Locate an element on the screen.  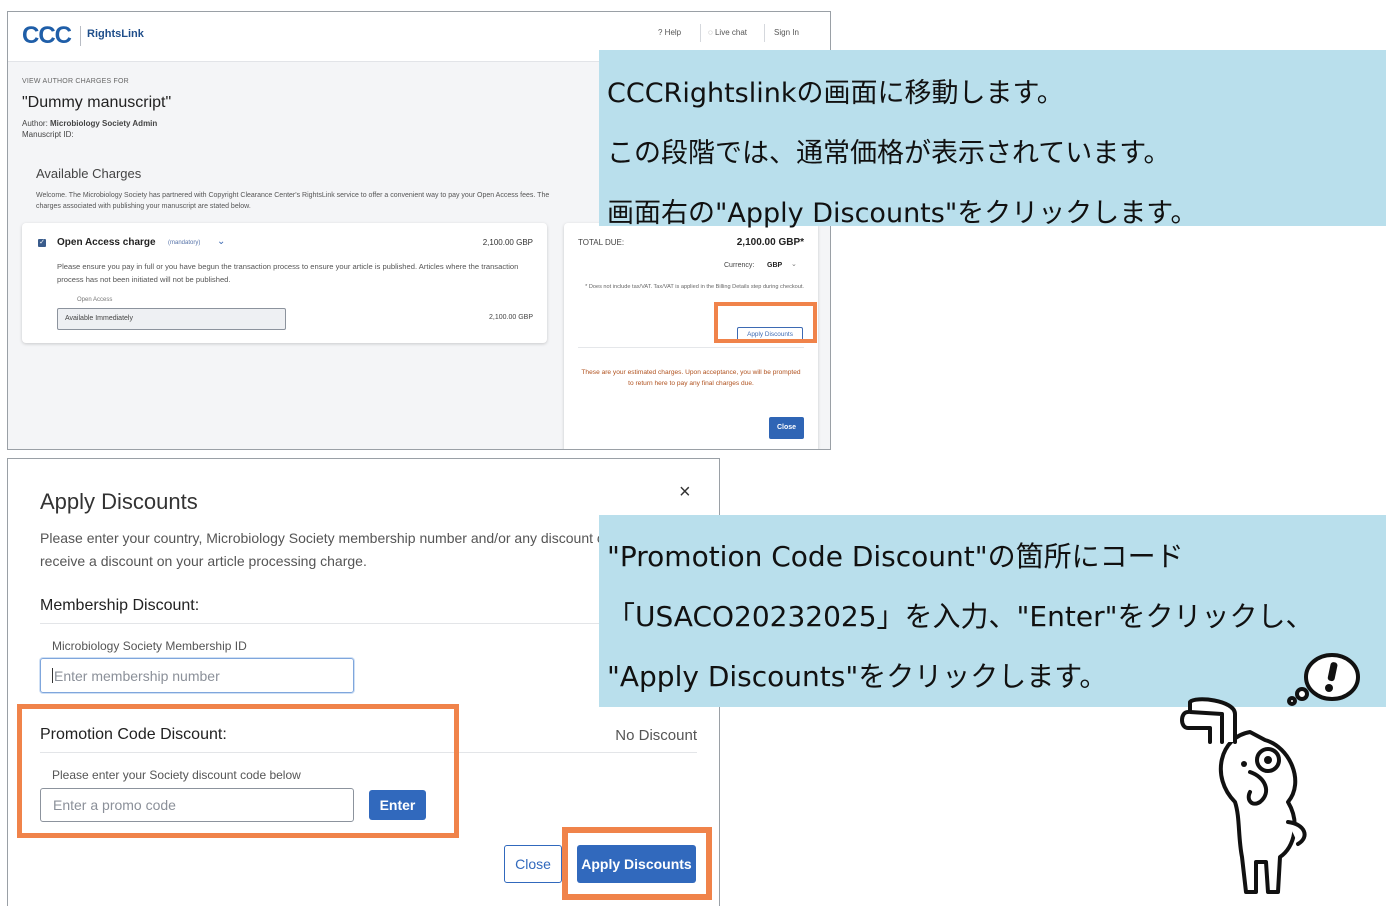
text-caret is located at coordinates (52, 675).